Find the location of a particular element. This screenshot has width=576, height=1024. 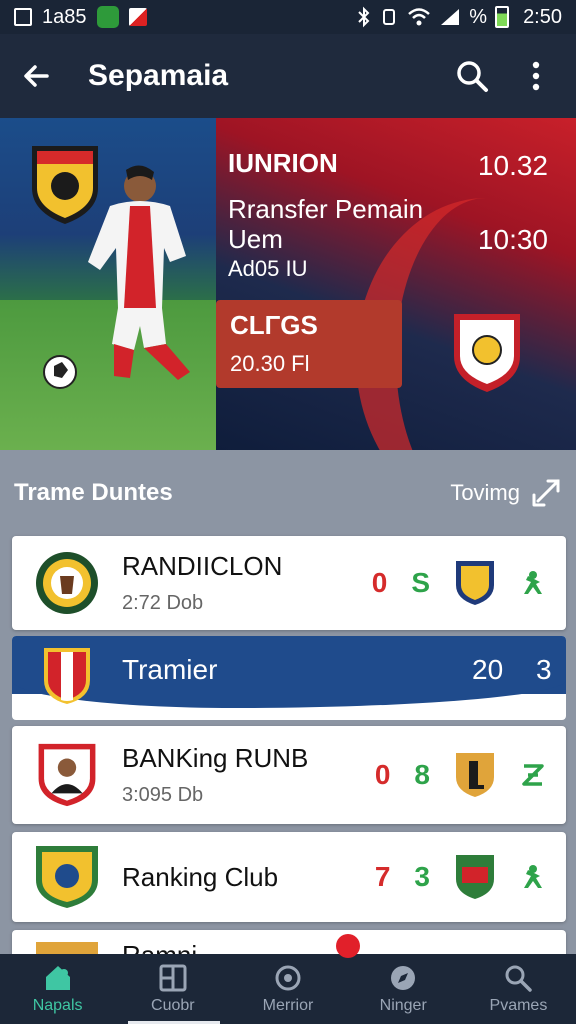

player-image is located at coordinates (116, 277).